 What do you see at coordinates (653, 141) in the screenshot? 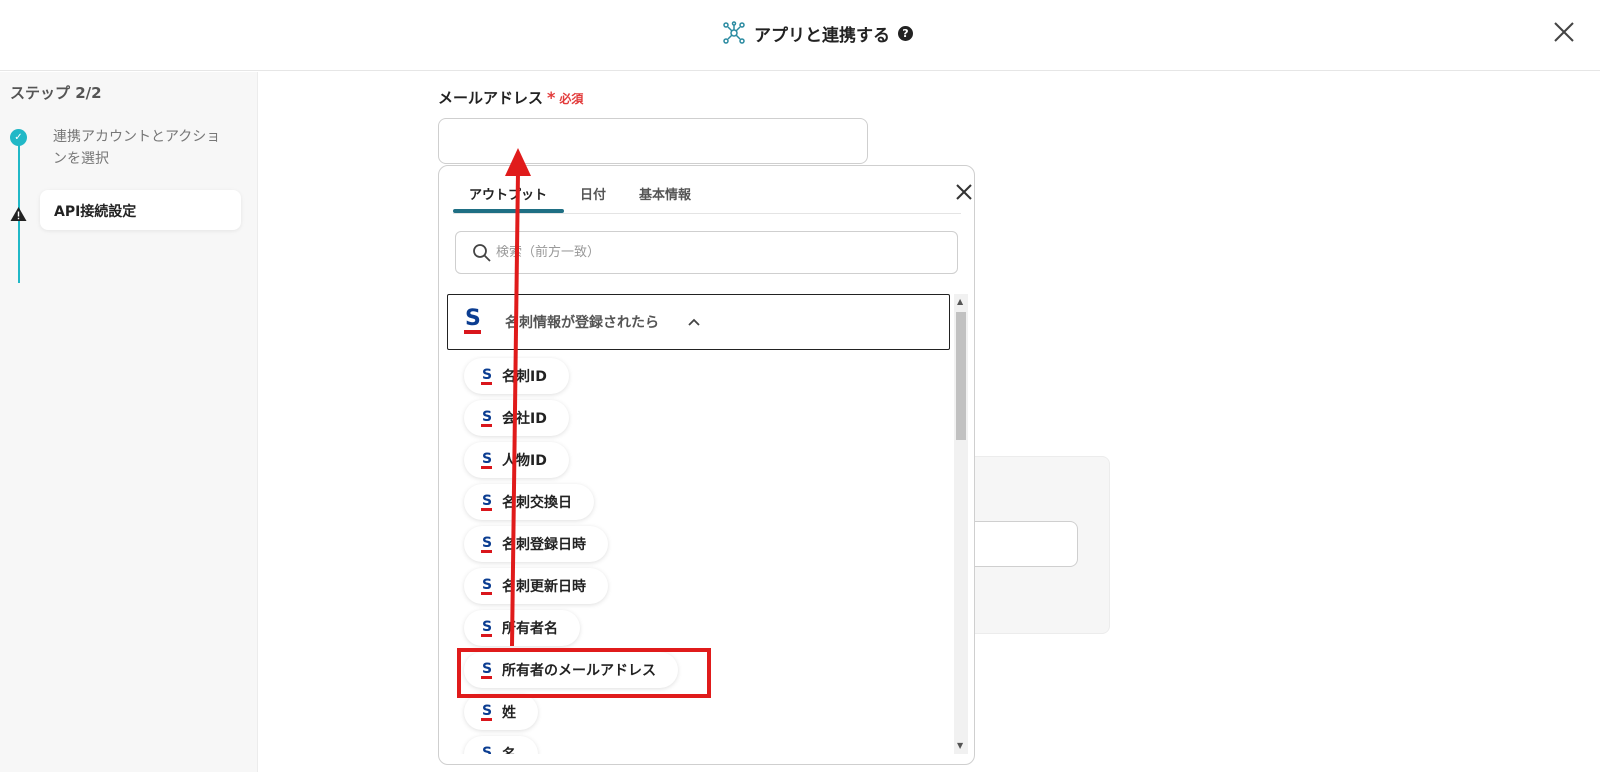
I see `email-input` at bounding box center [653, 141].